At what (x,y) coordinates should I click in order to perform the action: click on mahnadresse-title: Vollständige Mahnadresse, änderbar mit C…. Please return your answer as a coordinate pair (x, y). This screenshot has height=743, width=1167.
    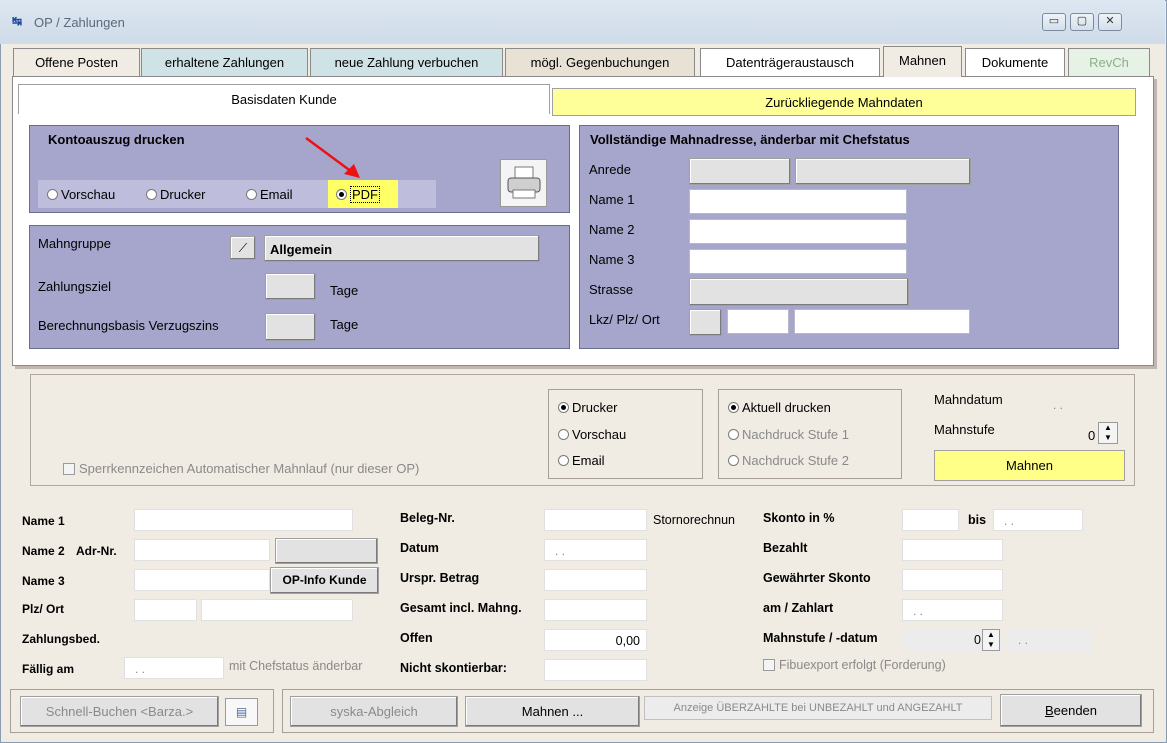
    Looking at the image, I should click on (750, 139).